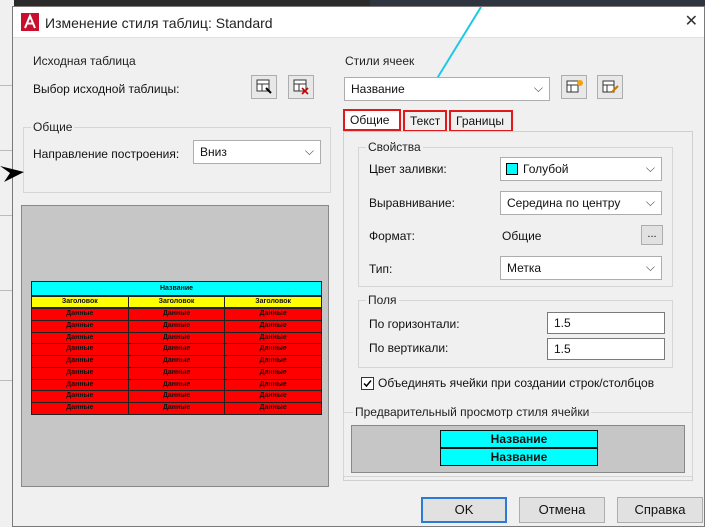 Image resolution: width=705 pixels, height=527 pixels. I want to click on source-table-group-title: Исходная таблица, so click(84, 61).